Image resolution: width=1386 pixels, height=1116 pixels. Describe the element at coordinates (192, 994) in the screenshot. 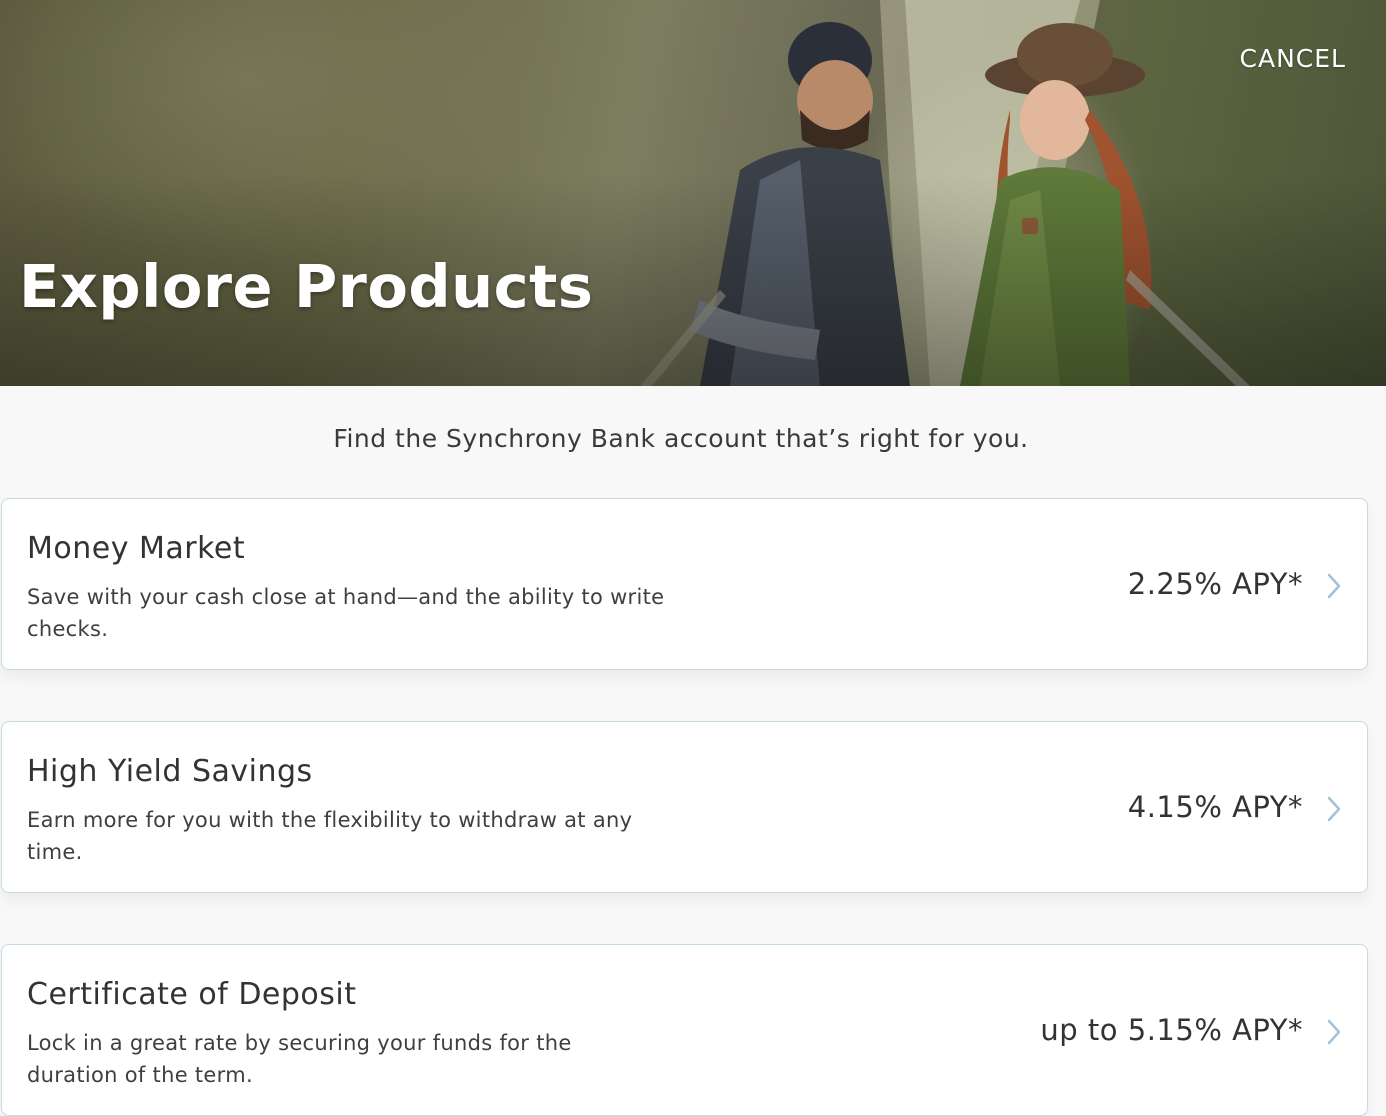

I see `product-title: Certificate of Deposit` at that location.